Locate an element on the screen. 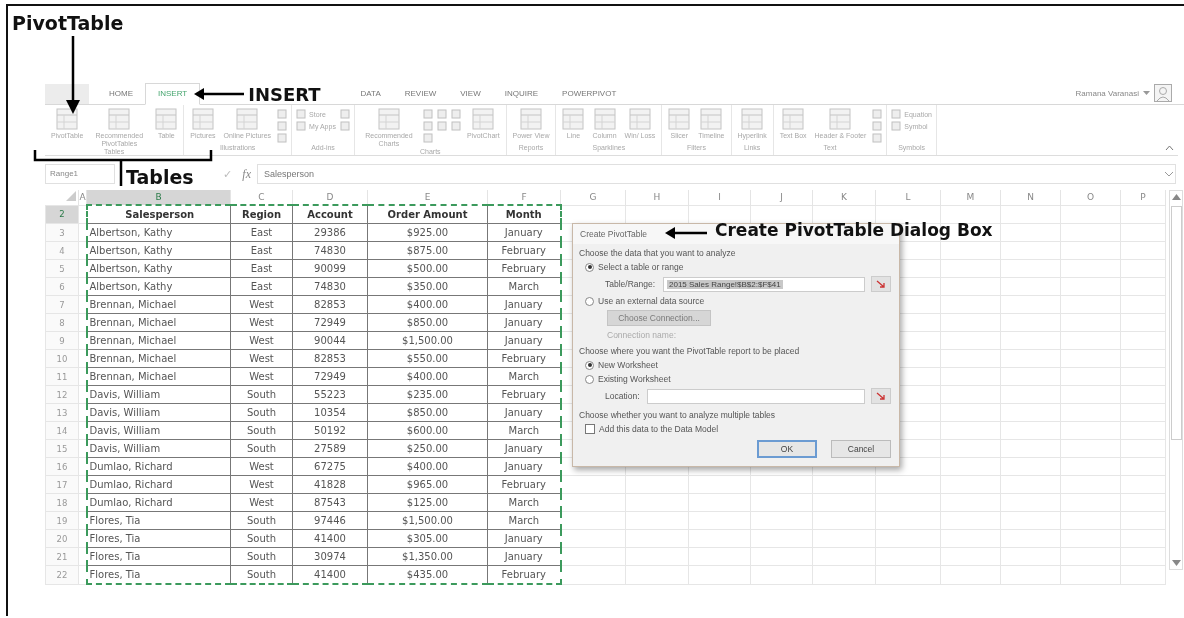 The height and width of the screenshot is (618, 1184). column-header: D is located at coordinates (330, 197).